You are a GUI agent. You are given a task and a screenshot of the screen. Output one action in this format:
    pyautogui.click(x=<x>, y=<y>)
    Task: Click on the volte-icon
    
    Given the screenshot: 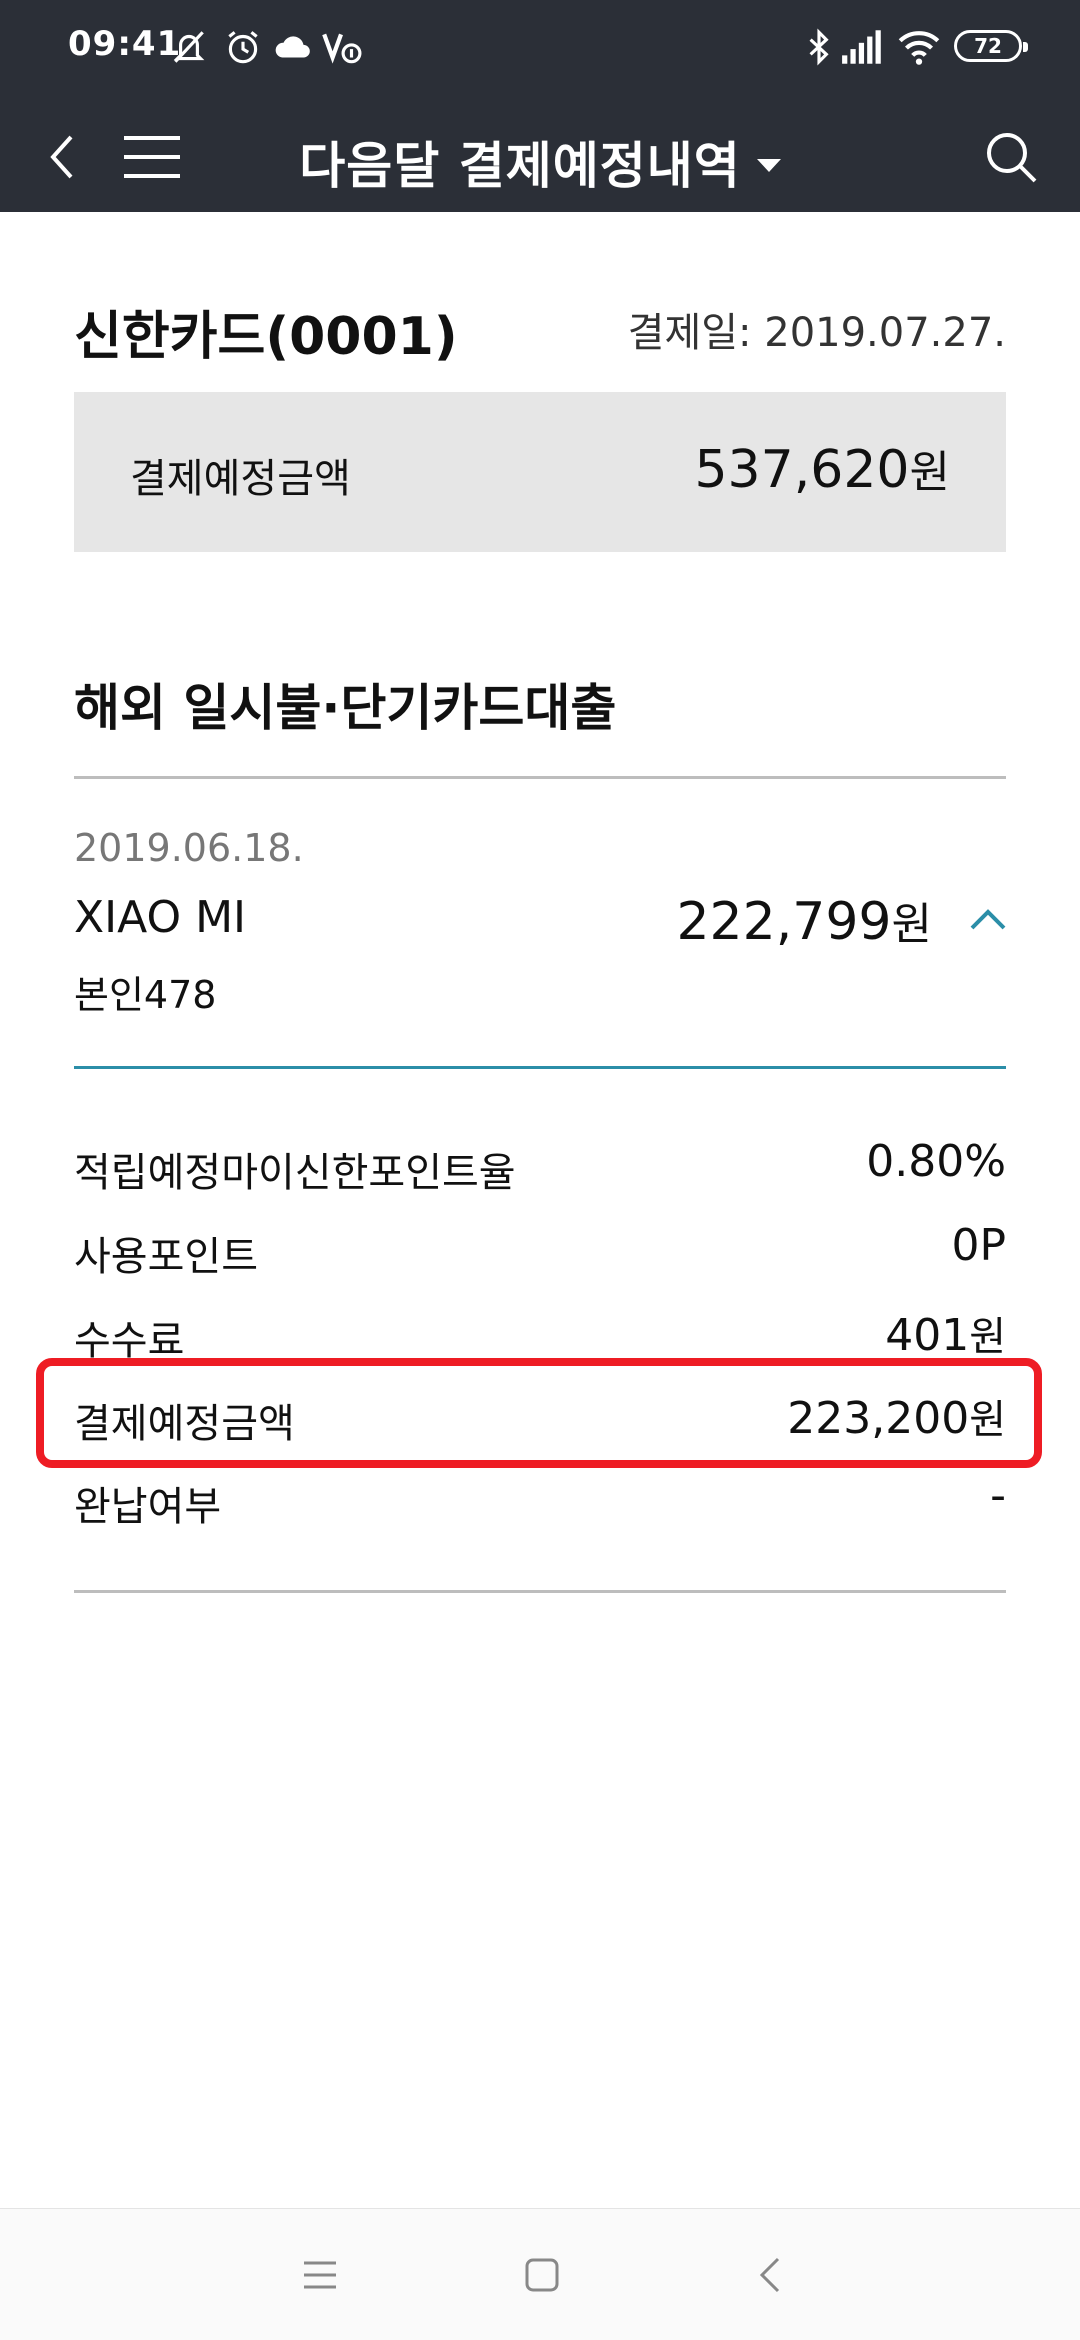 What is the action you would take?
    pyautogui.click(x=342, y=48)
    